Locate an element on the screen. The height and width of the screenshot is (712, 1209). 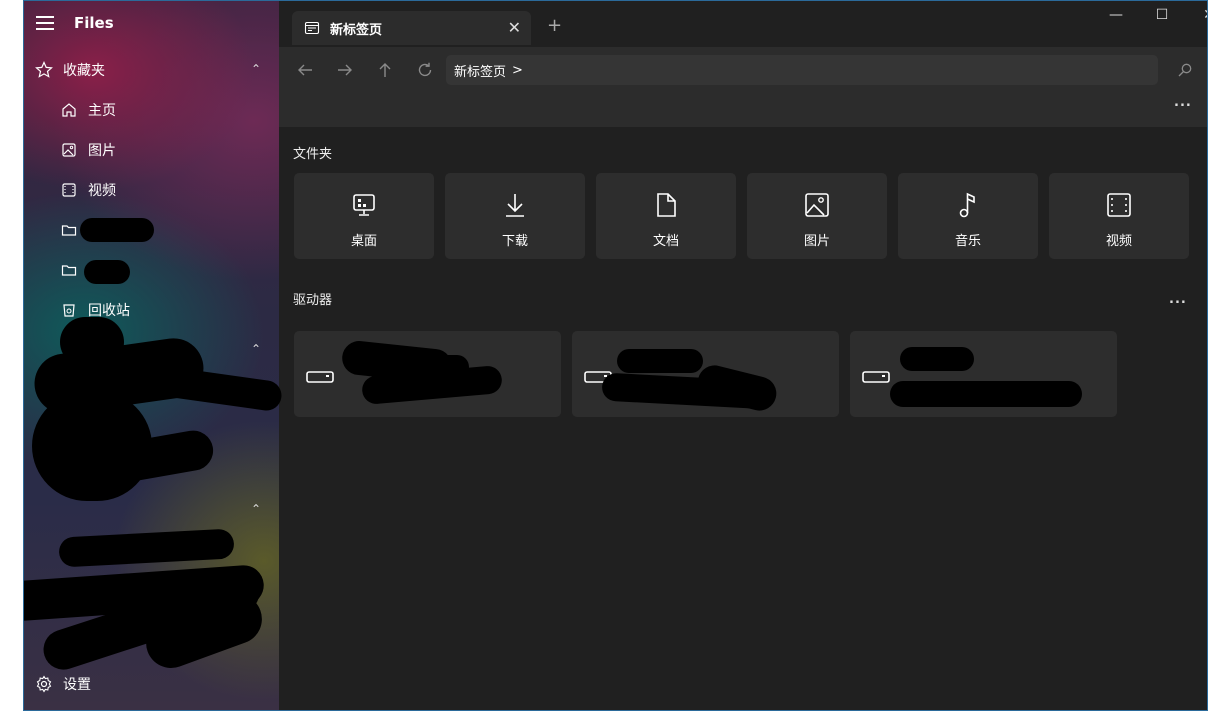
sidebar-item-settings: 设置 is located at coordinates (151, 684).